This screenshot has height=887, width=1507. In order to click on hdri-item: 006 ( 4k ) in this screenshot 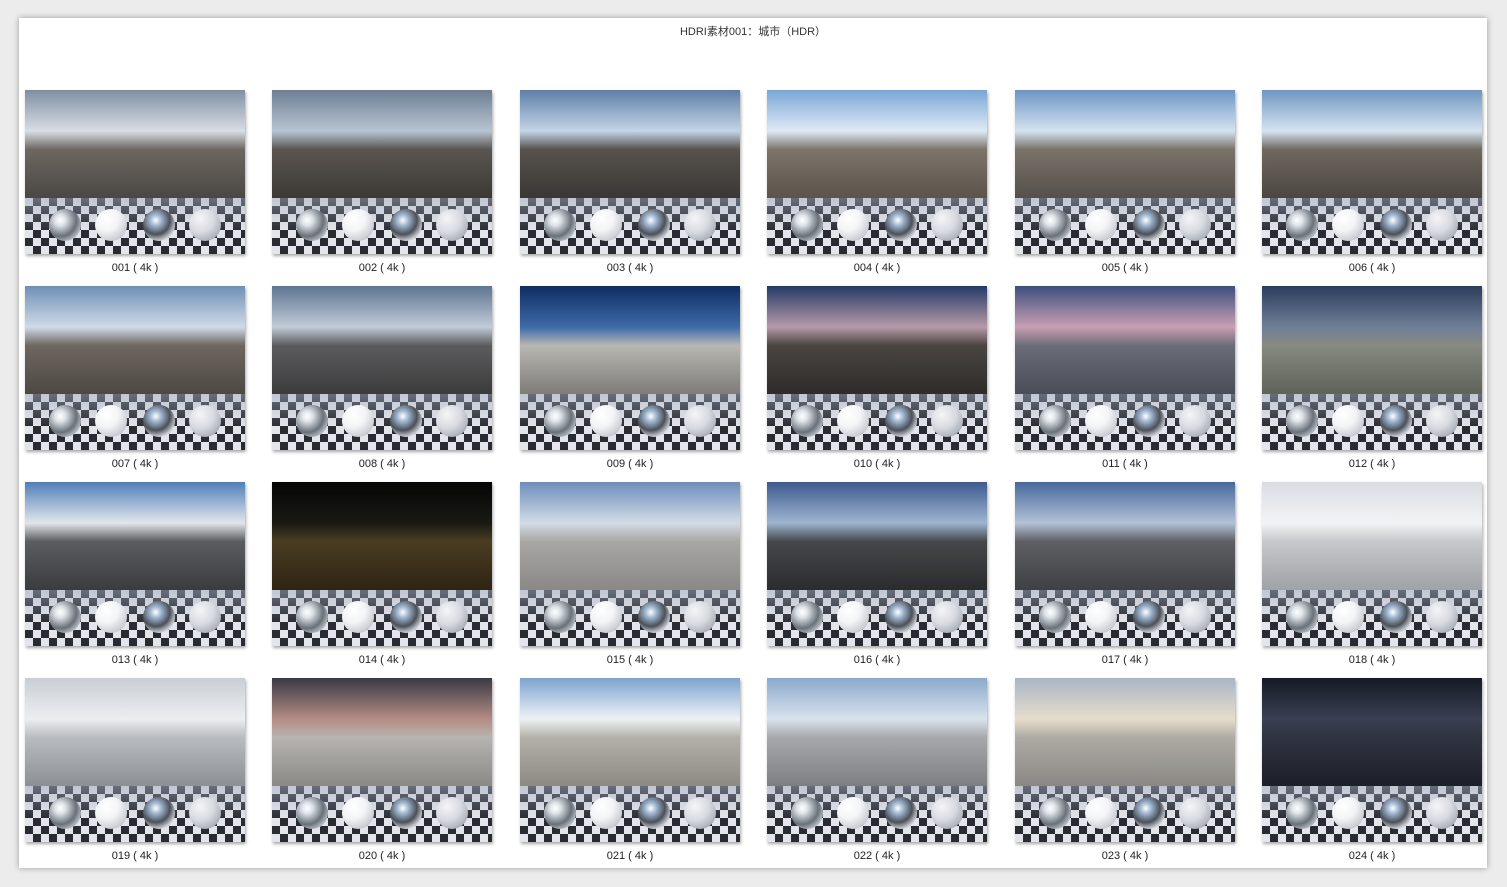, I will do `click(1372, 184)`.